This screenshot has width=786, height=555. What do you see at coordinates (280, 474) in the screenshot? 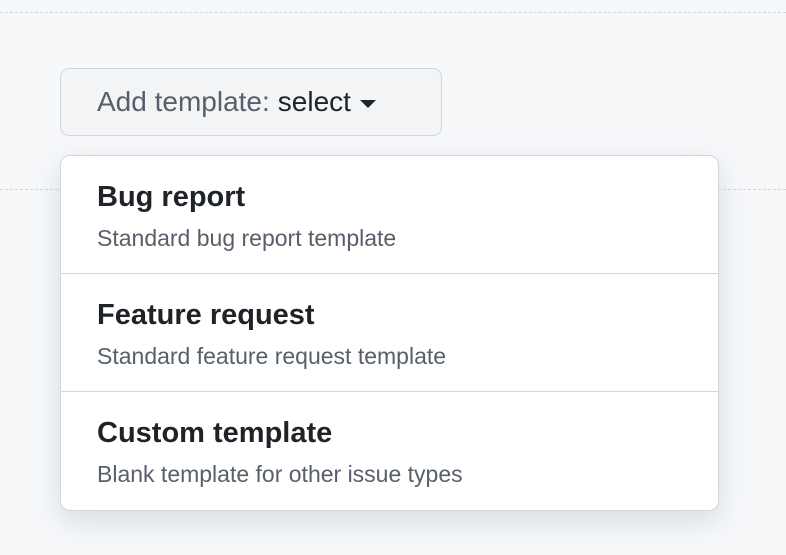
I see `menu-item-description: Blank template for other issue types` at bounding box center [280, 474].